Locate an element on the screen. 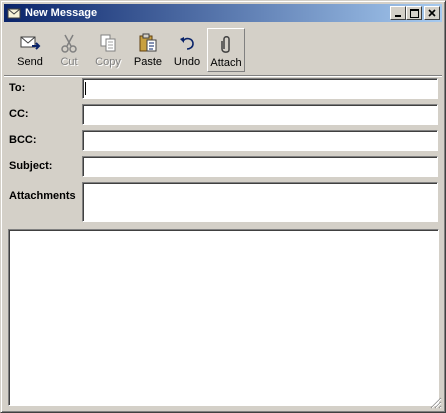  to-field is located at coordinates (260, 88).